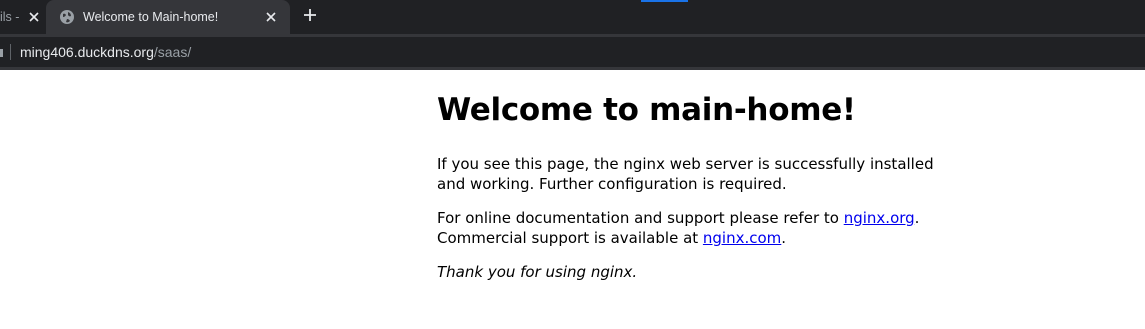 The height and width of the screenshot is (329, 1145). Describe the element at coordinates (87, 52) in the screenshot. I see `url-host: ming406.duckdns.org` at that location.